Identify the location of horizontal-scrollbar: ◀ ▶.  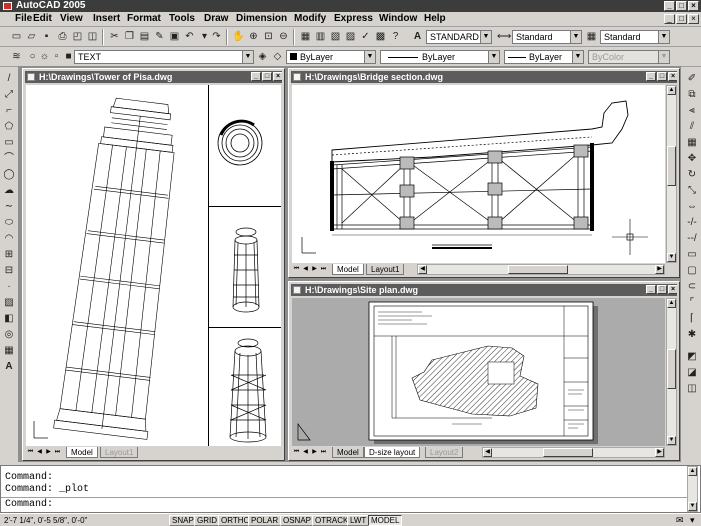
(573, 452).